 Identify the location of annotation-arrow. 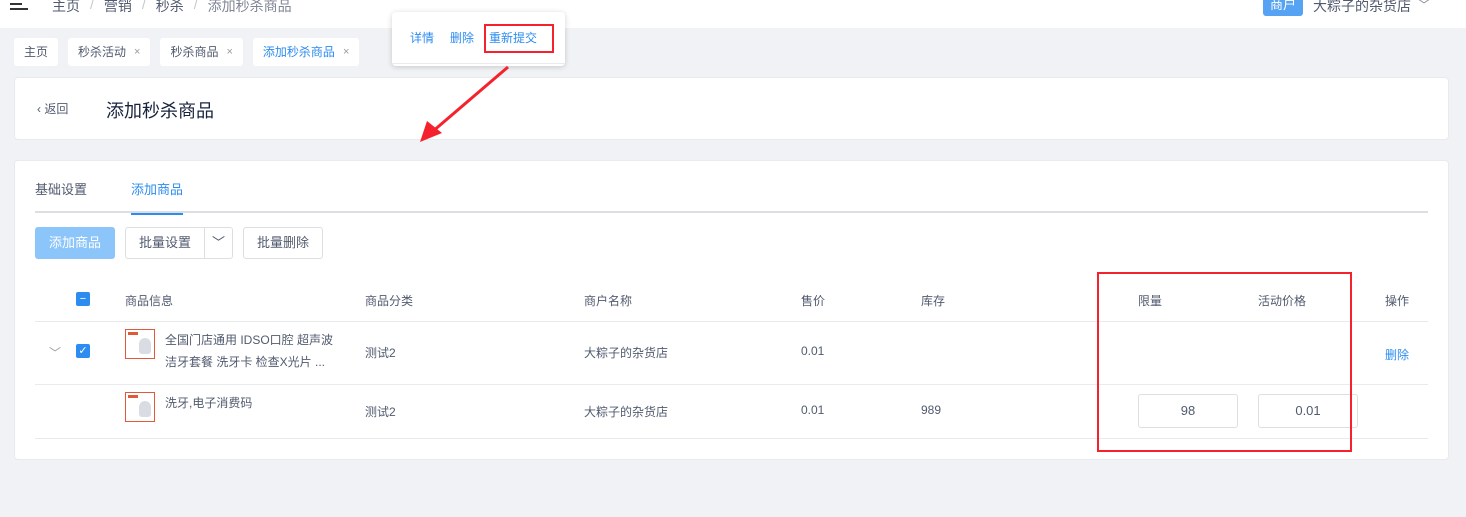
(464, 103).